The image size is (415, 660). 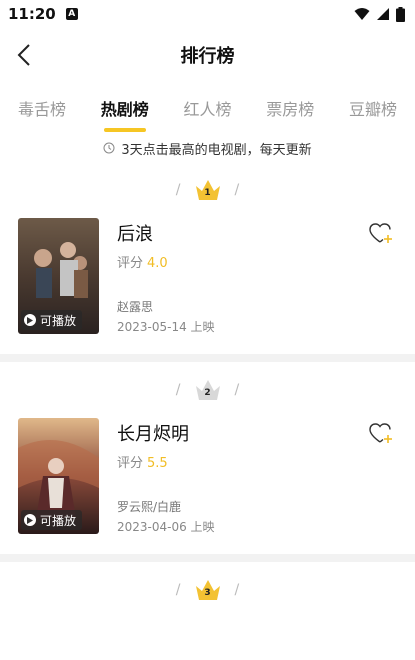 I want to click on title-bar: 排行榜, so click(x=207, y=55).